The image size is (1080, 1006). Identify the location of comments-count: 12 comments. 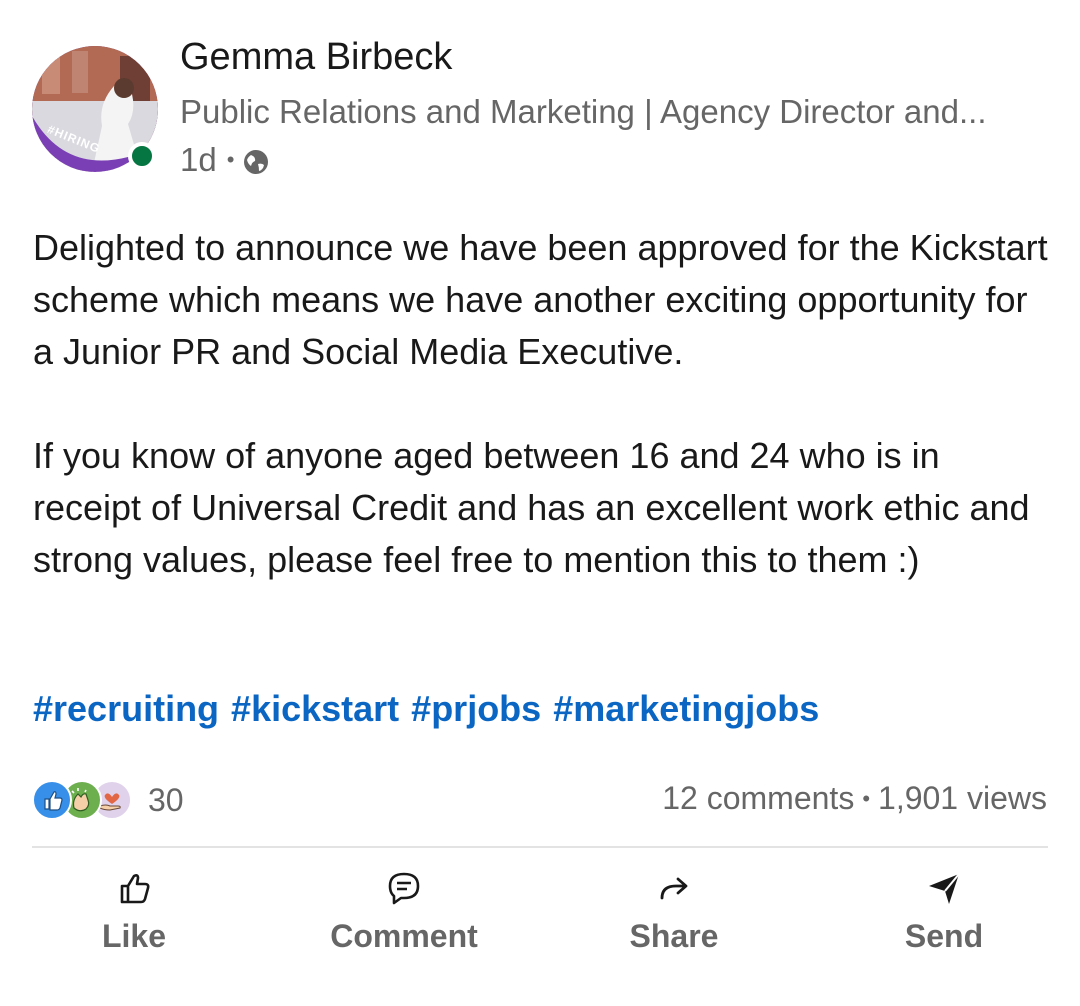
(758, 798).